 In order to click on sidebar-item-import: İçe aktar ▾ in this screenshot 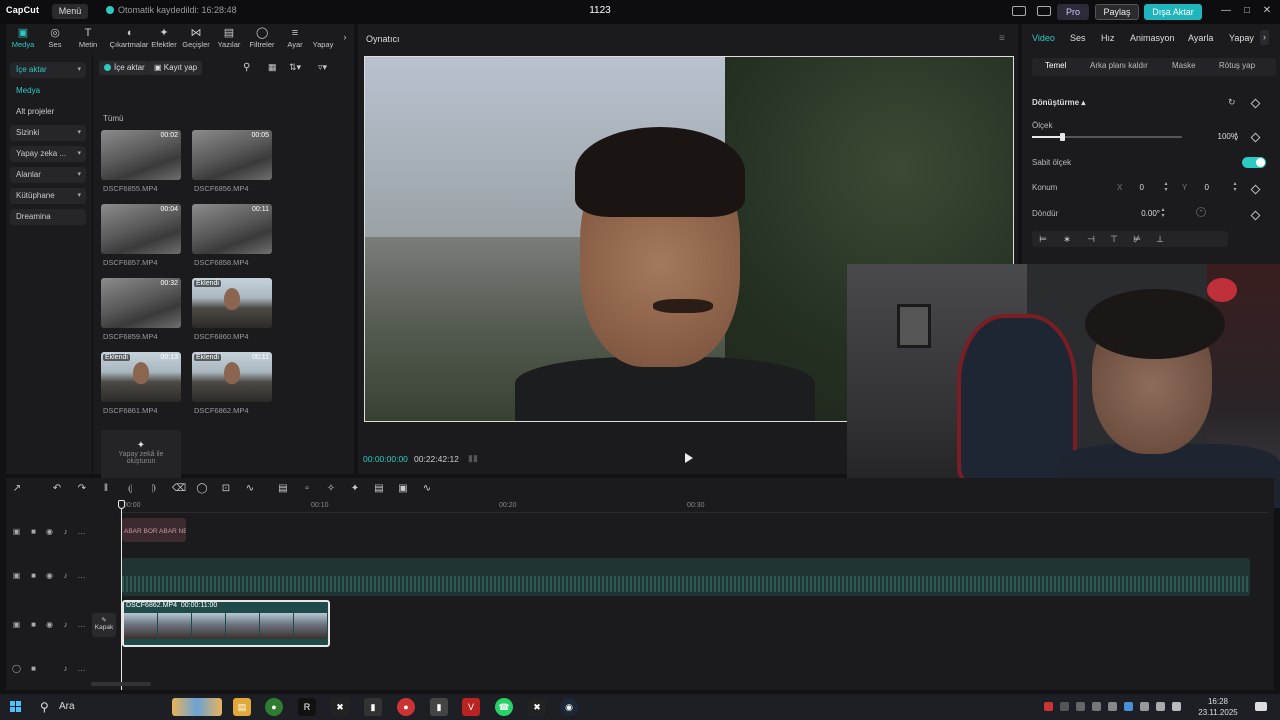, I will do `click(48, 70)`.